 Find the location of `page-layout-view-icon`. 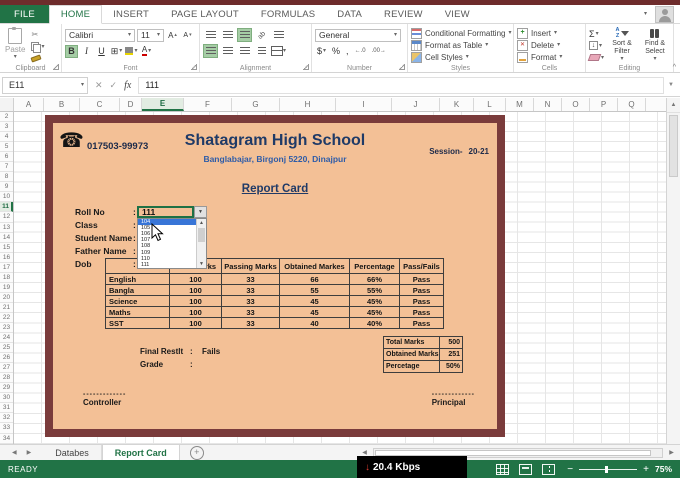

page-layout-view-icon is located at coordinates (526, 469).